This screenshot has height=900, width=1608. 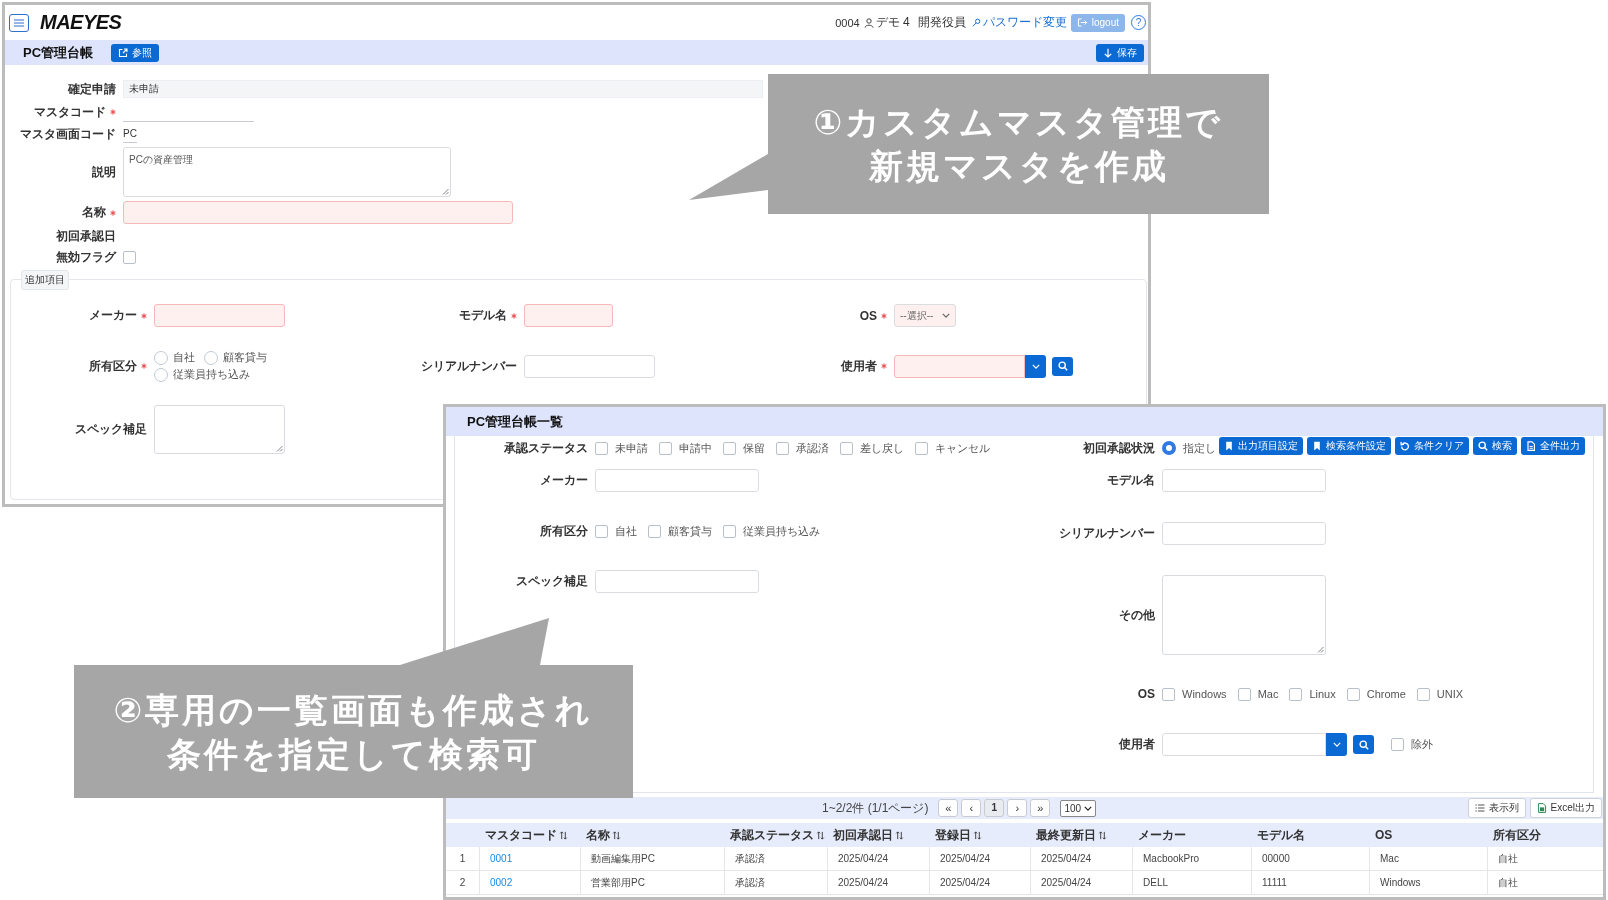 I want to click on option-label: 保留, so click(x=754, y=448).